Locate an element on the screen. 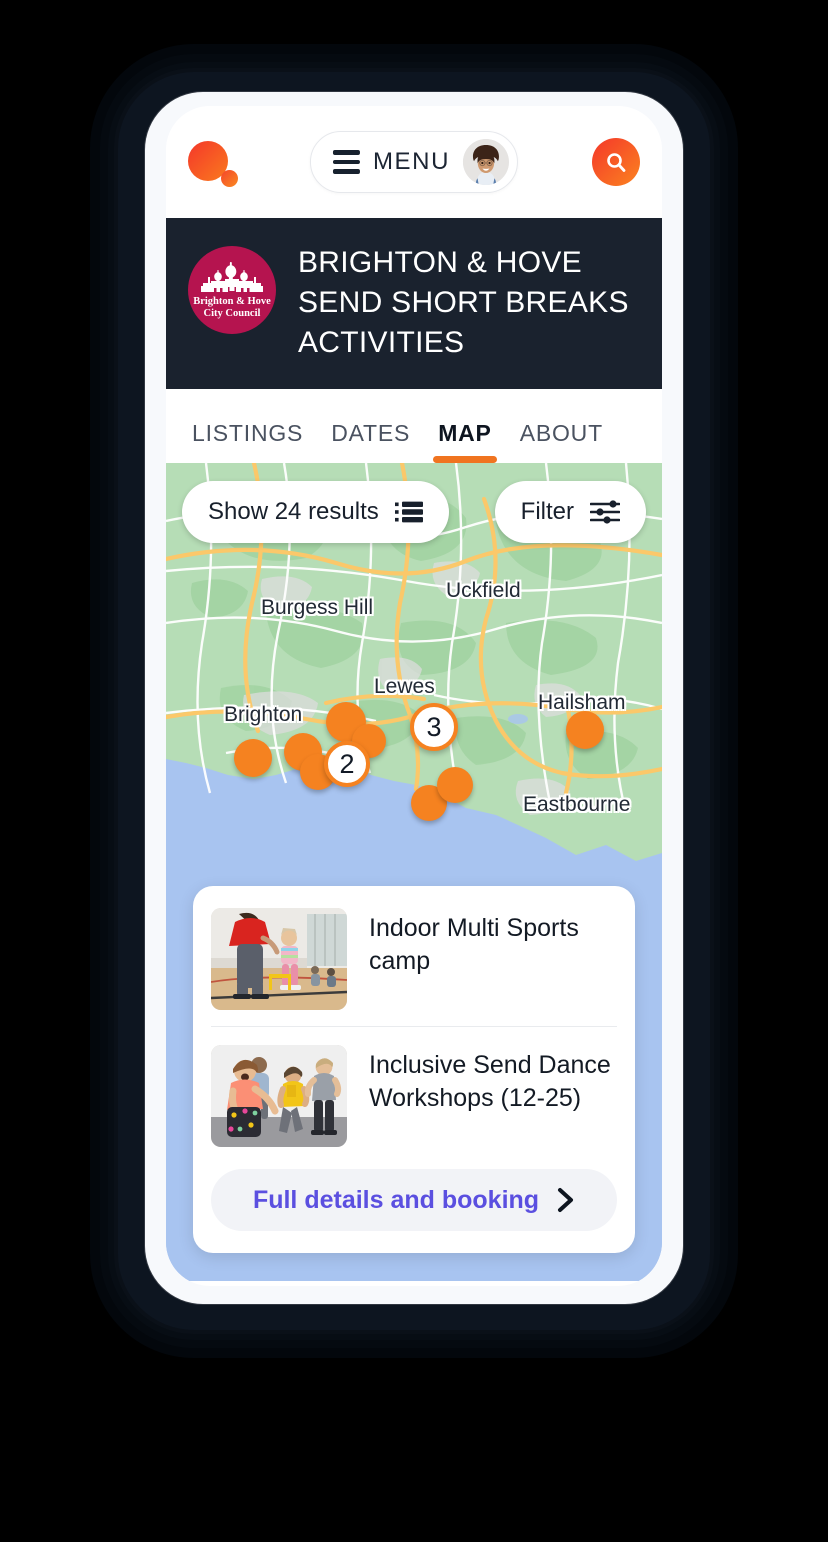 Image resolution: width=828 pixels, height=1542 pixels. menu-label: MENU is located at coordinates (411, 161).